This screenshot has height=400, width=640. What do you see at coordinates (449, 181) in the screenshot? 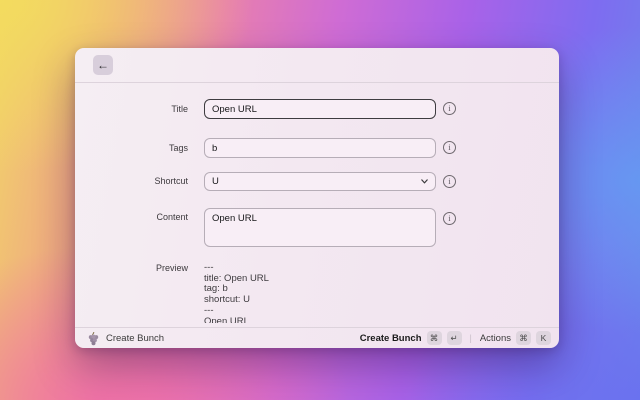
I see `shortcut-info-icon: i` at bounding box center [449, 181].